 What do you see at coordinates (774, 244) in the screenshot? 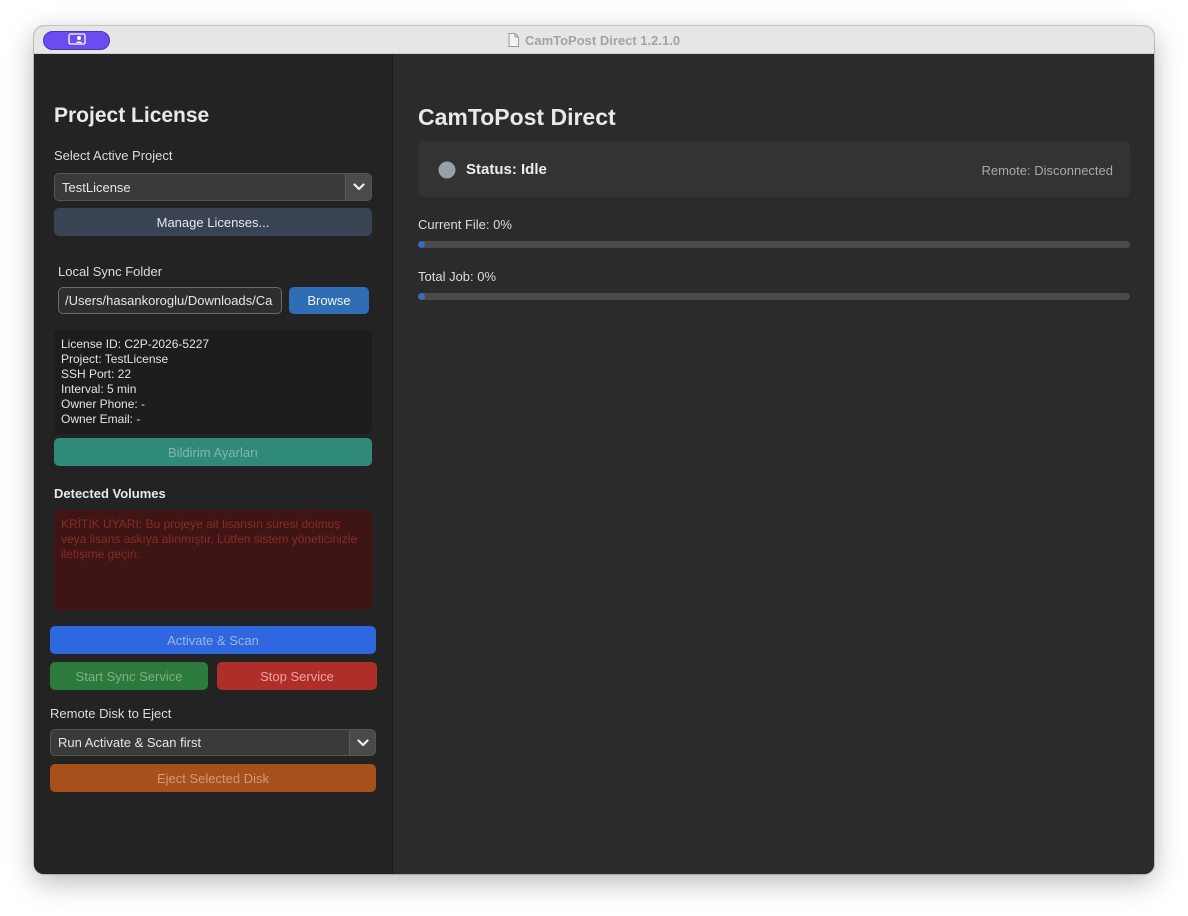
I see `current-file-progress-bar` at bounding box center [774, 244].